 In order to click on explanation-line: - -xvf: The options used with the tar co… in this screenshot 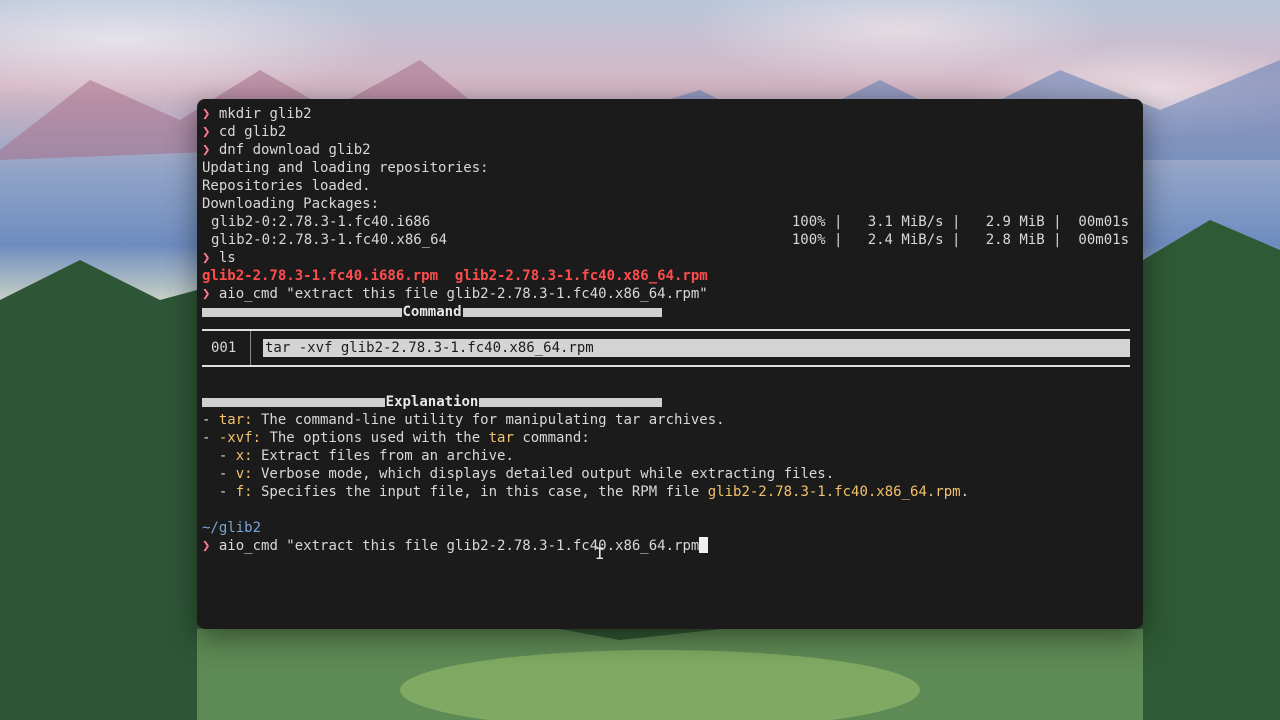, I will do `click(396, 438)`.